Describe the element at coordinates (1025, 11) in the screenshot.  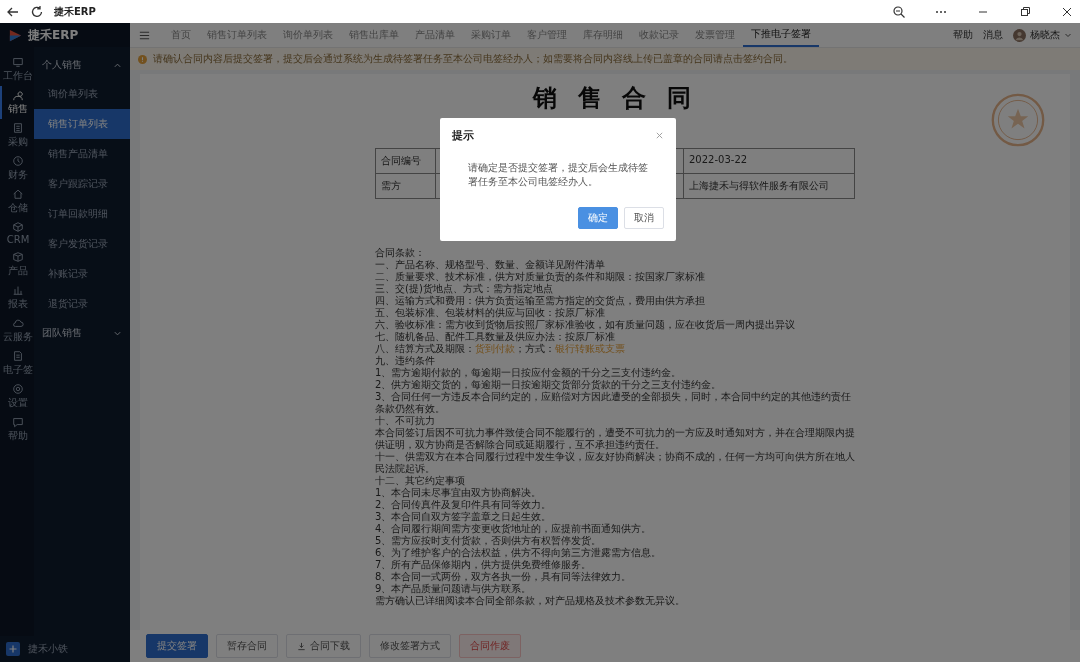
I see `maximize-icon` at that location.